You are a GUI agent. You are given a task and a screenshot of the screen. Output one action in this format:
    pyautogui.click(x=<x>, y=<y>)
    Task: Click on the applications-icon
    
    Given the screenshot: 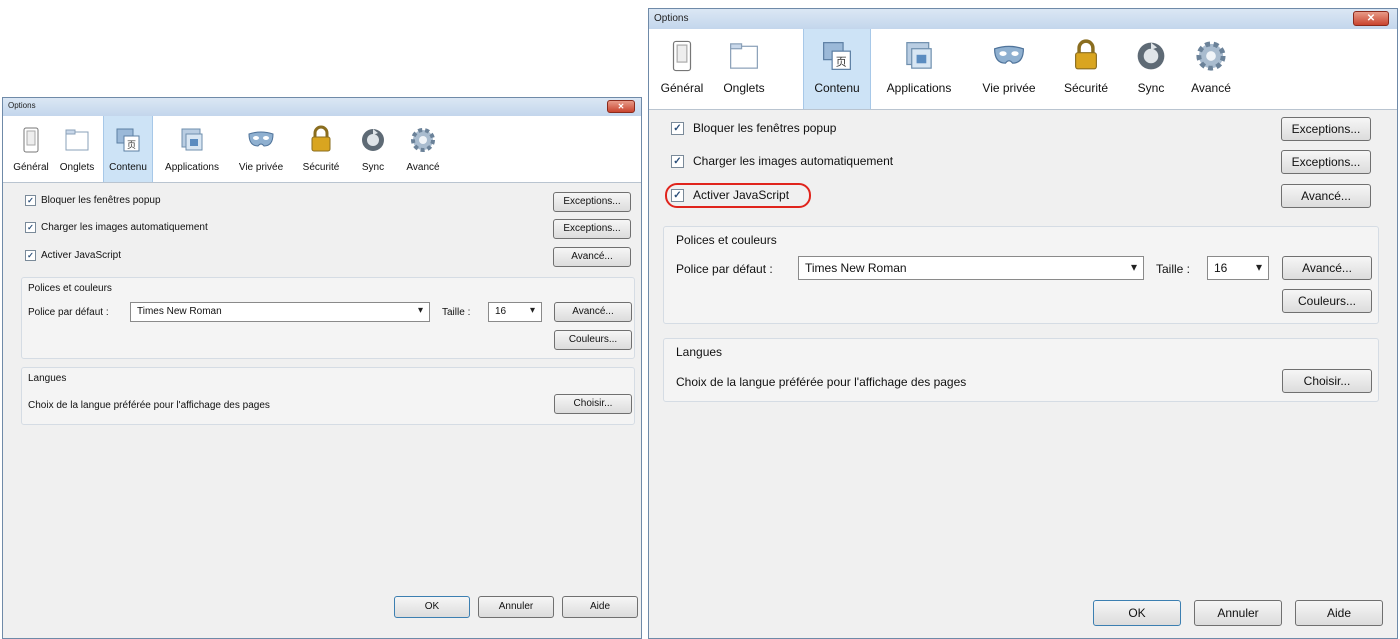 What is the action you would take?
    pyautogui.click(x=919, y=55)
    